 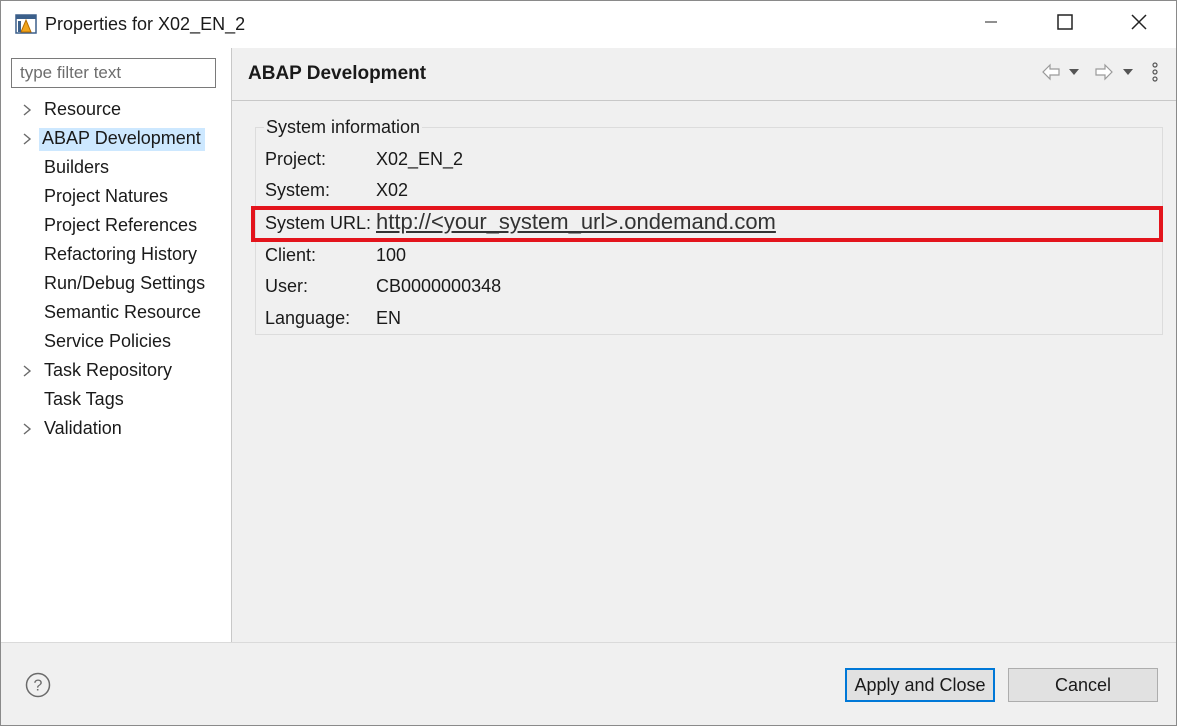 What do you see at coordinates (83, 109) in the screenshot?
I see `tree-item-label: Resource` at bounding box center [83, 109].